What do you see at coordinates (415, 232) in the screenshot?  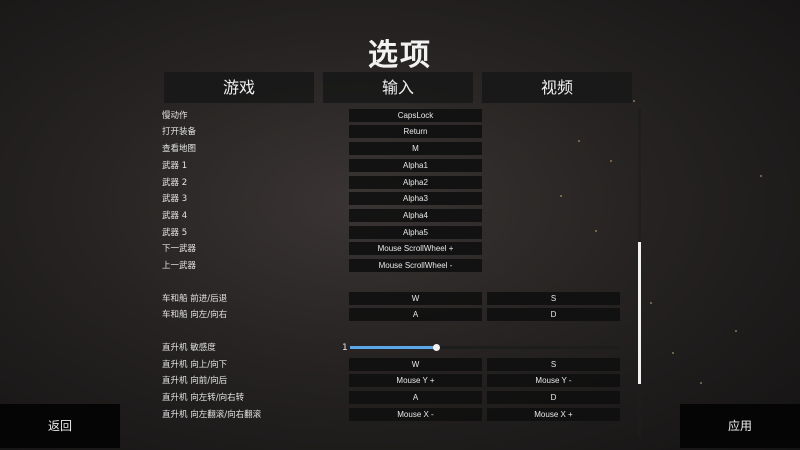 I see `binding-key-primary: Alpha5` at bounding box center [415, 232].